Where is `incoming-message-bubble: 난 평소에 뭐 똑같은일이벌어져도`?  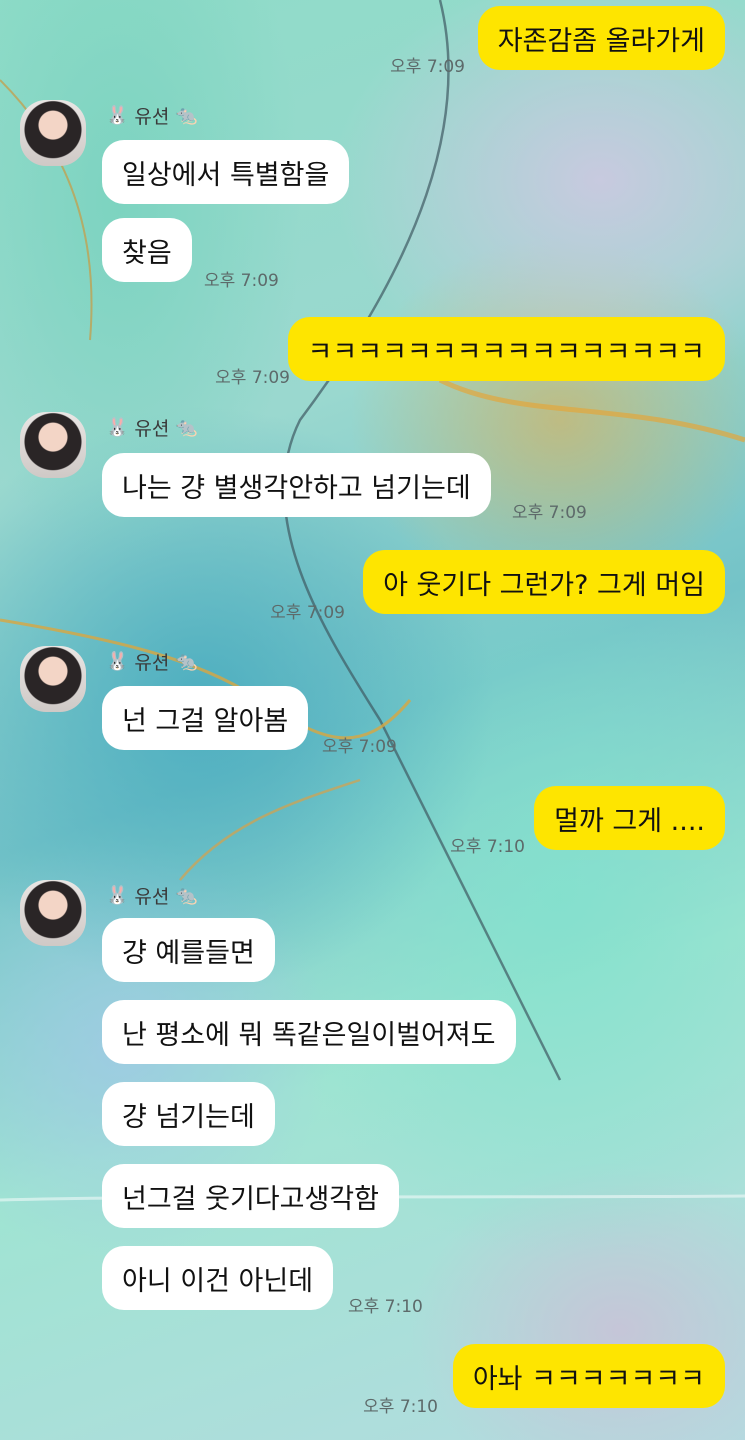
incoming-message-bubble: 난 평소에 뭐 똑같은일이벌어져도 is located at coordinates (309, 1032).